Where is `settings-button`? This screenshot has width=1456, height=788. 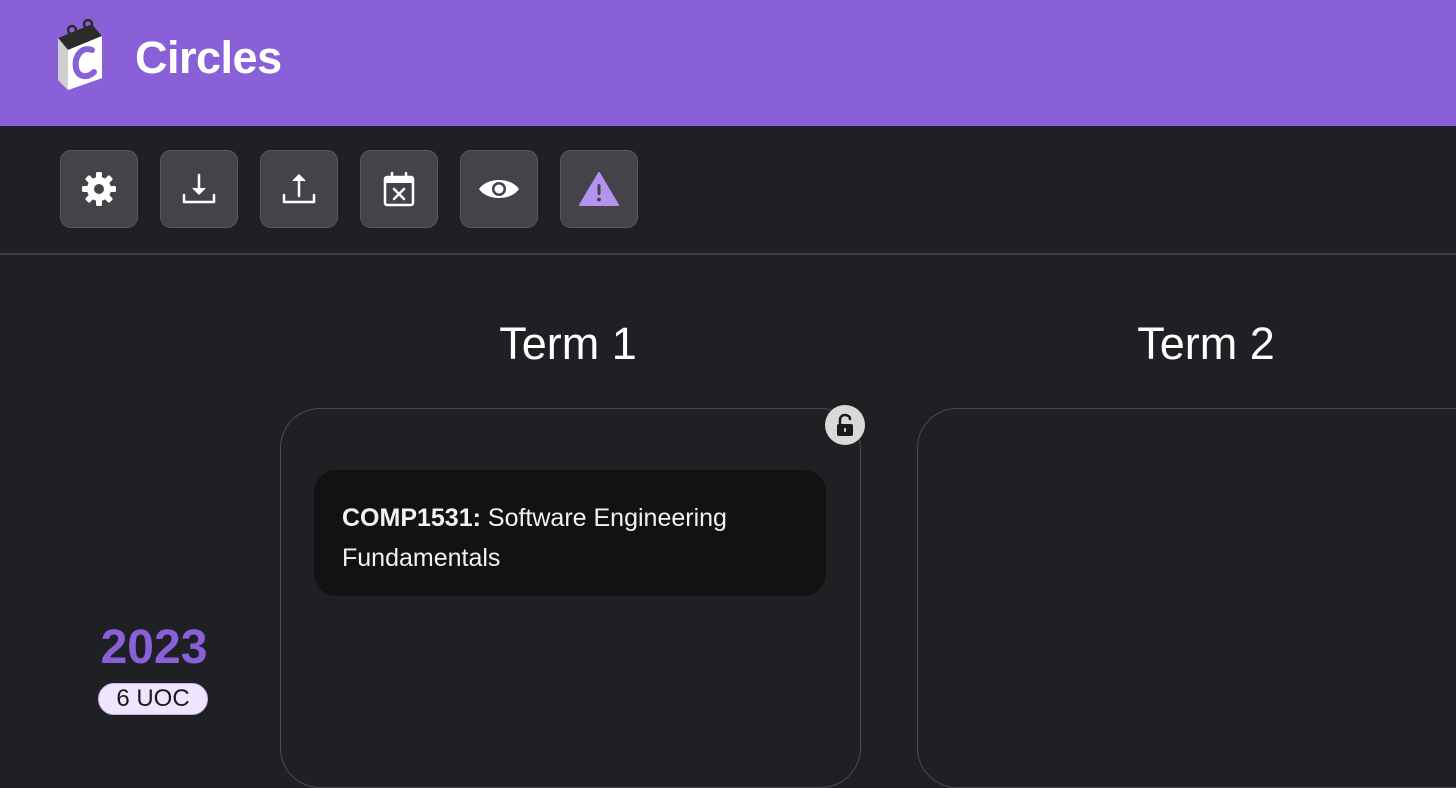
settings-button is located at coordinates (99, 189).